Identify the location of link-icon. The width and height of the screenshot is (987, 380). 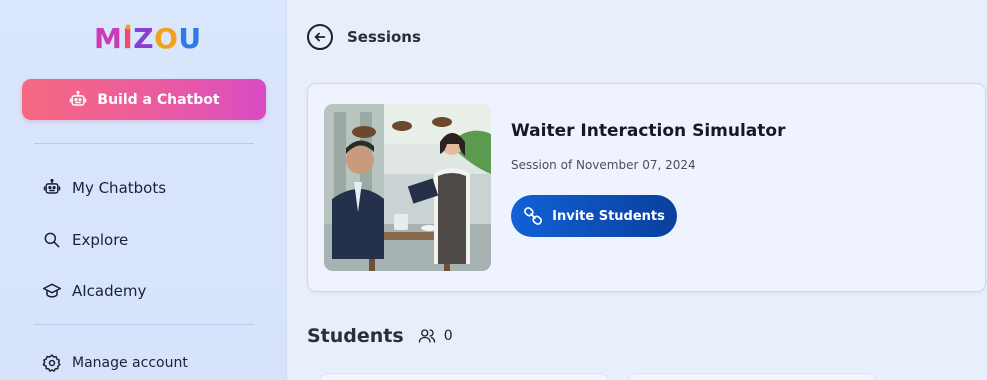
(533, 216).